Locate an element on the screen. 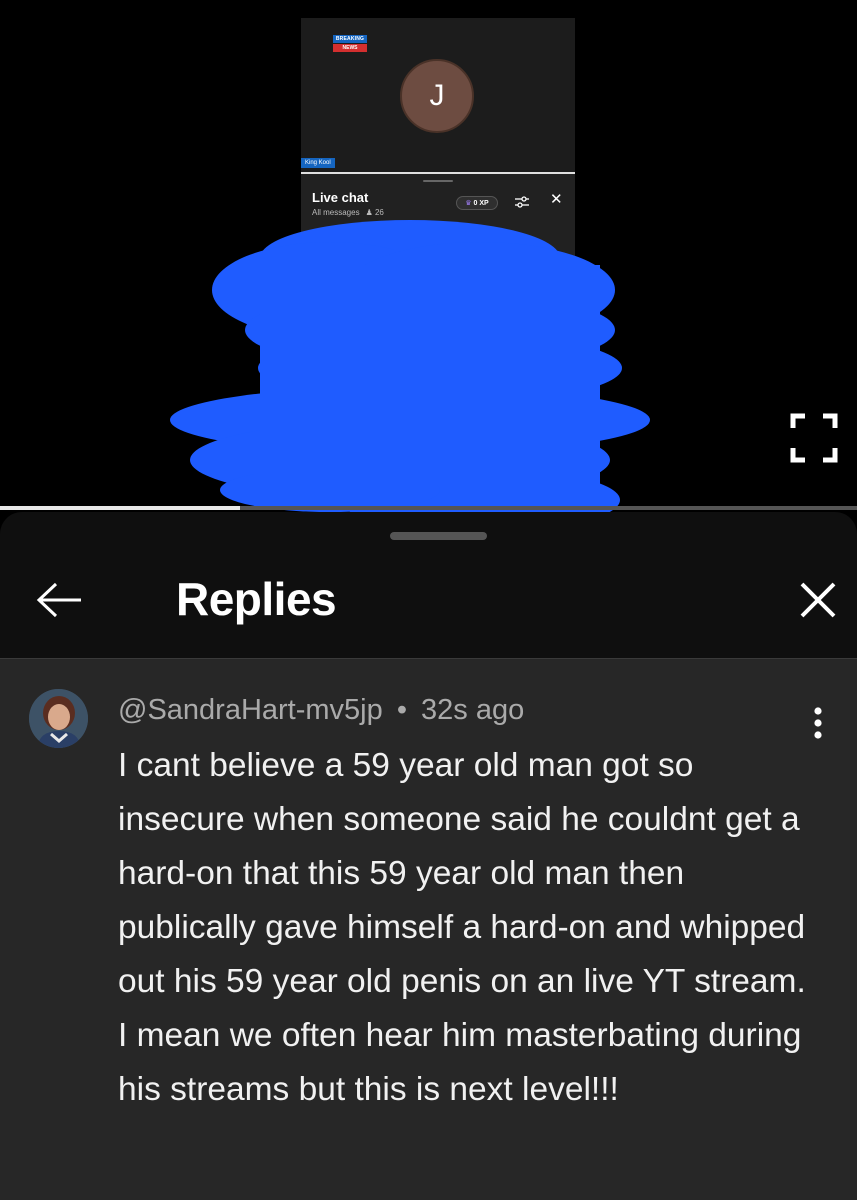  viewer-count: ♟ 26 is located at coordinates (375, 212).